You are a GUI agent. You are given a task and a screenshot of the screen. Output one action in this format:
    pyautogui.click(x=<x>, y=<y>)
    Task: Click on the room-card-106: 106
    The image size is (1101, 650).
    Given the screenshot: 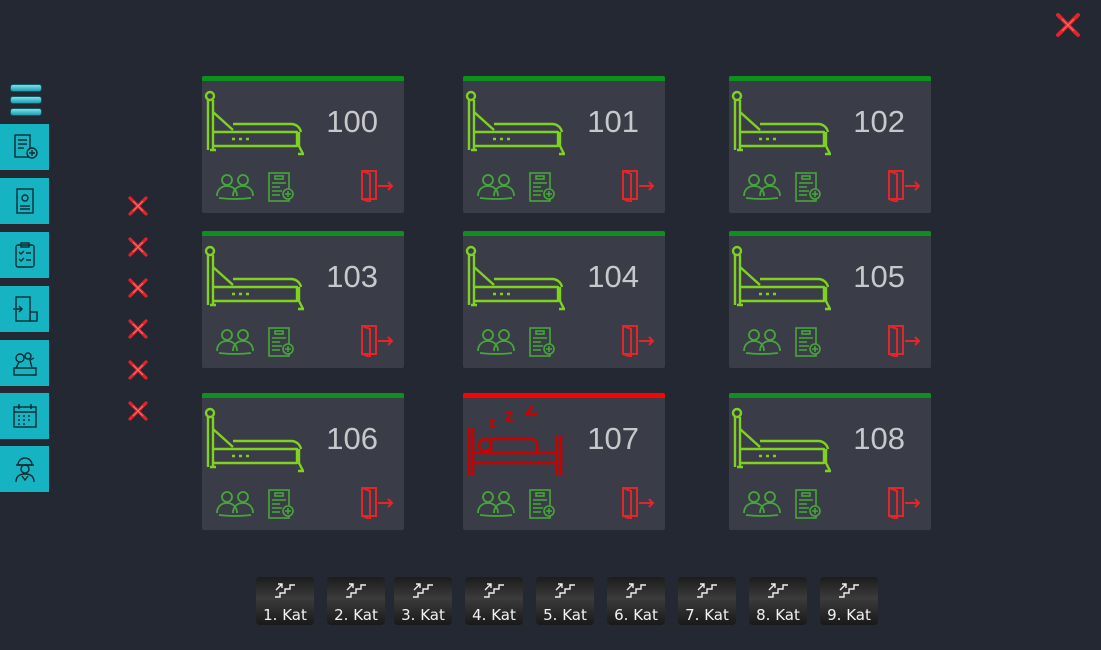 What is the action you would take?
    pyautogui.click(x=303, y=461)
    